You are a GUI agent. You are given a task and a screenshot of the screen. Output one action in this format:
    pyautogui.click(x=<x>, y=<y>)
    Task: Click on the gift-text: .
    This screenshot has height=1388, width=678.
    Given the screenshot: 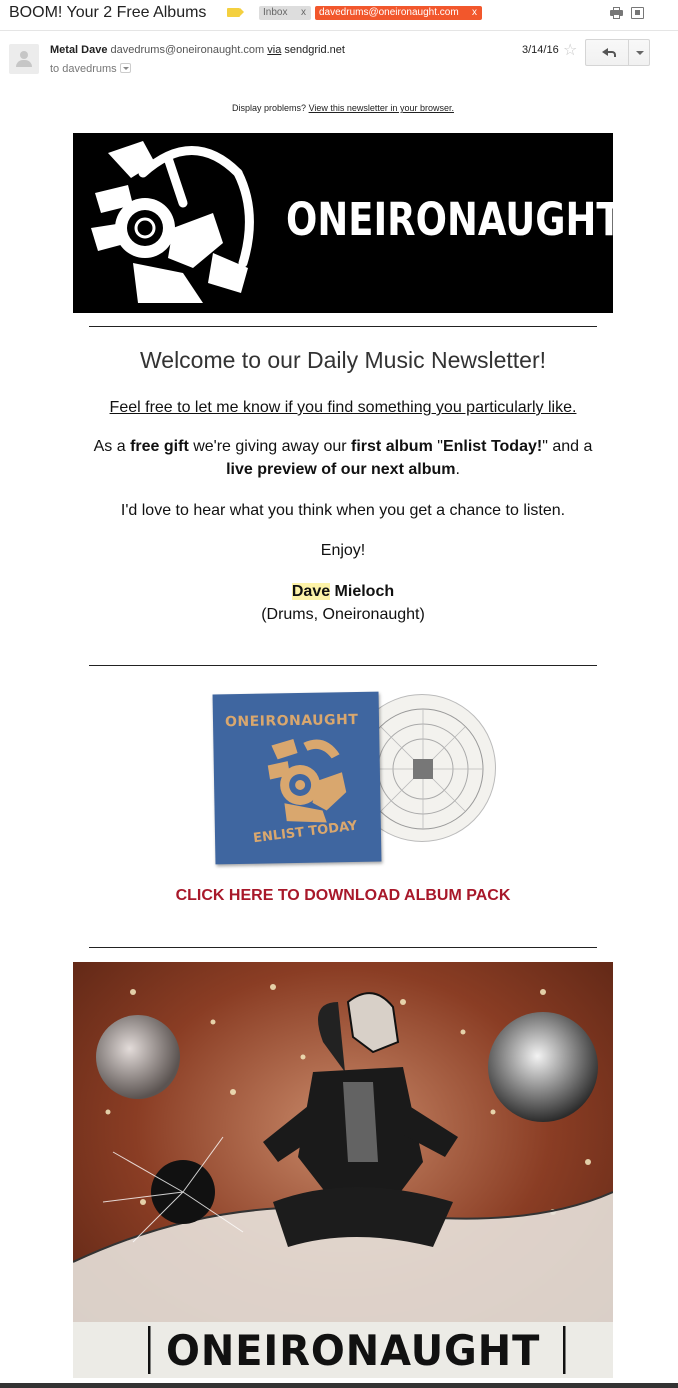 What is the action you would take?
    pyautogui.click(x=457, y=469)
    